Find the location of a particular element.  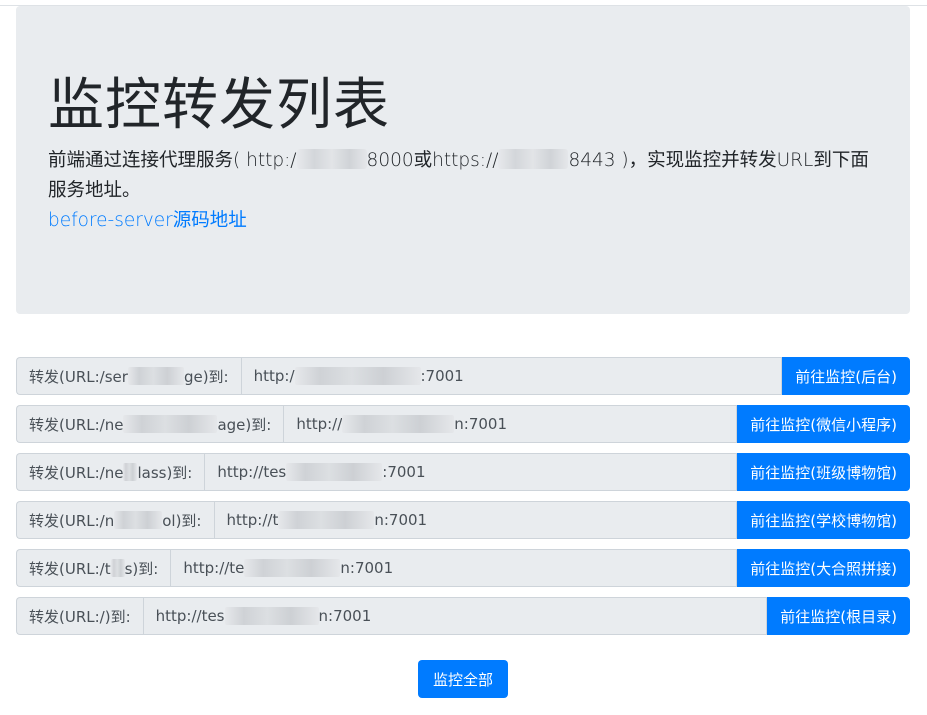

route-url: http://tes :7001 is located at coordinates (471, 472).